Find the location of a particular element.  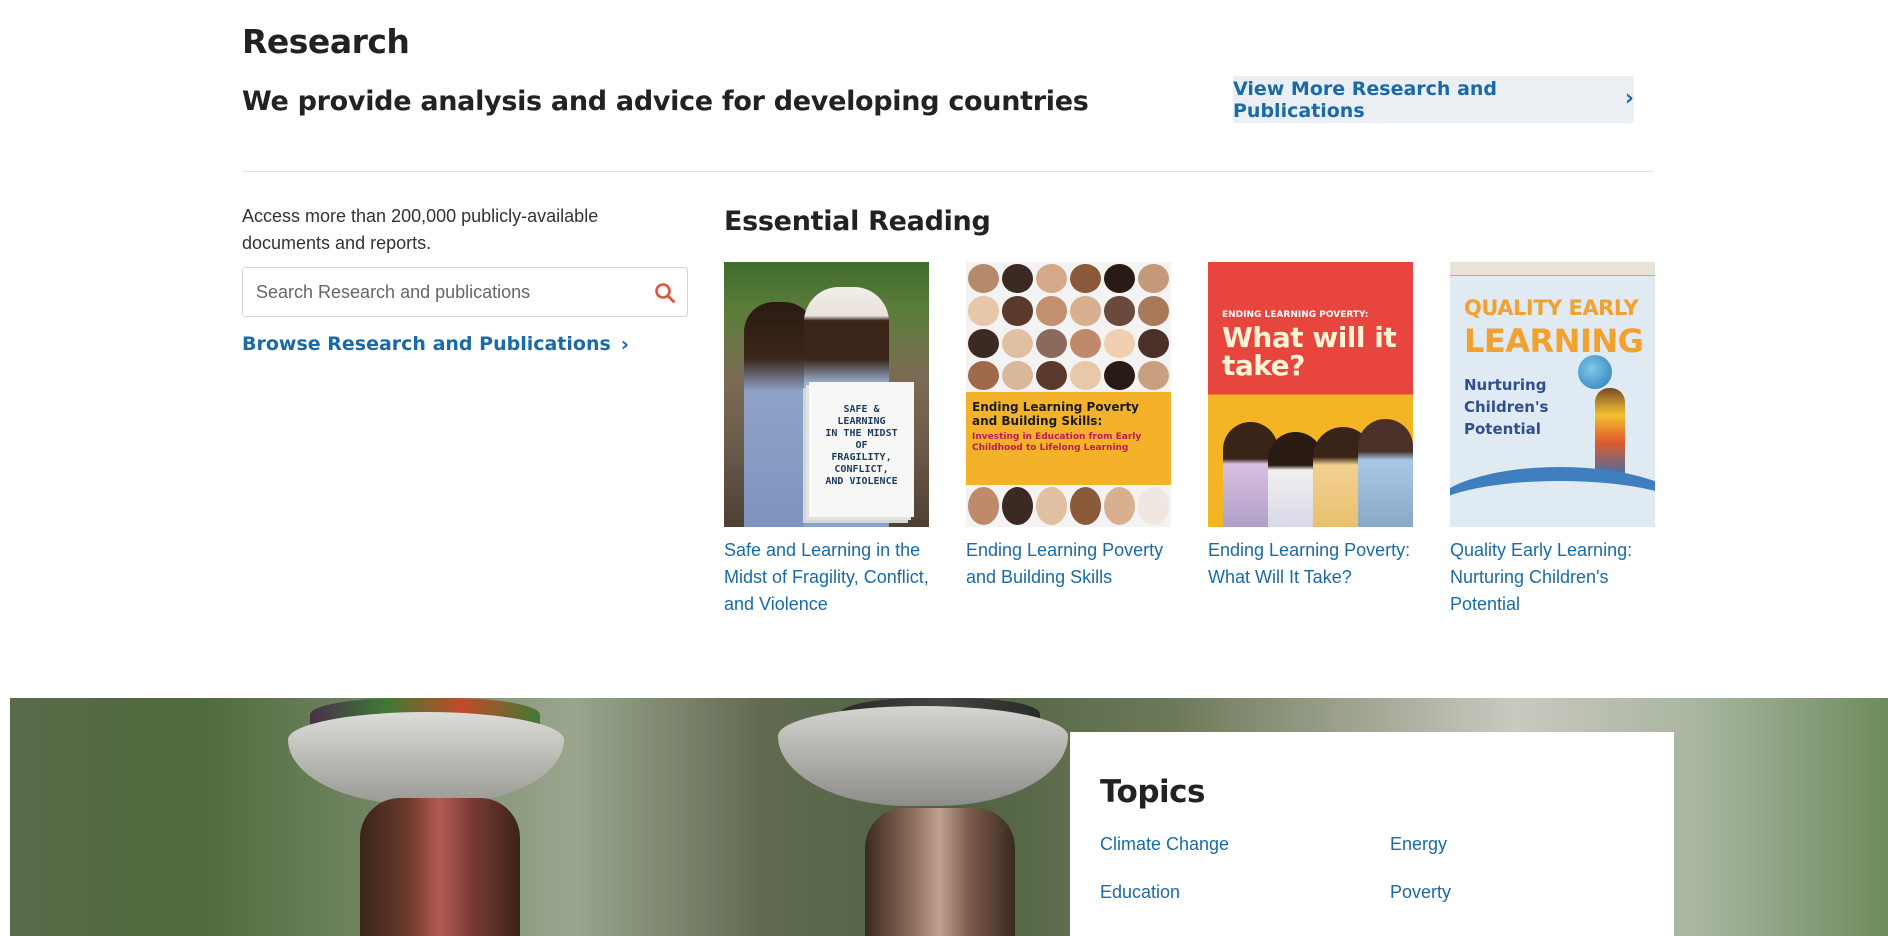

browse-label: Browse Research and Publications is located at coordinates (426, 344).